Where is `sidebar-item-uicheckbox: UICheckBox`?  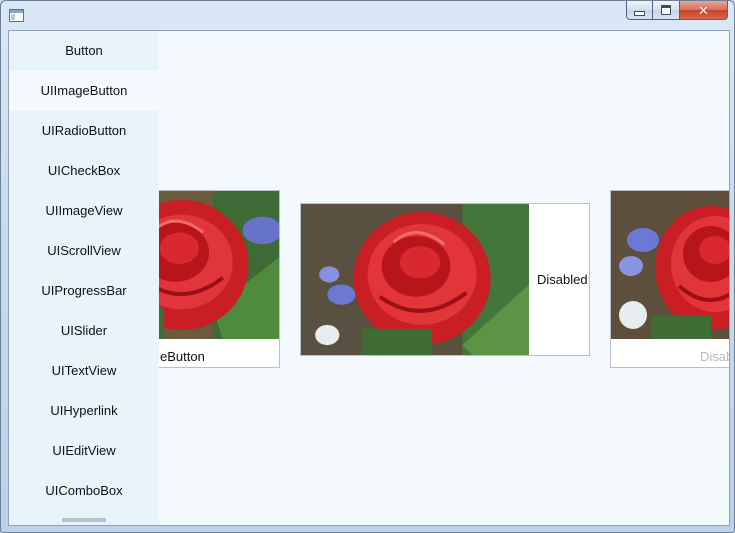 sidebar-item-uicheckbox: UICheckBox is located at coordinates (84, 171).